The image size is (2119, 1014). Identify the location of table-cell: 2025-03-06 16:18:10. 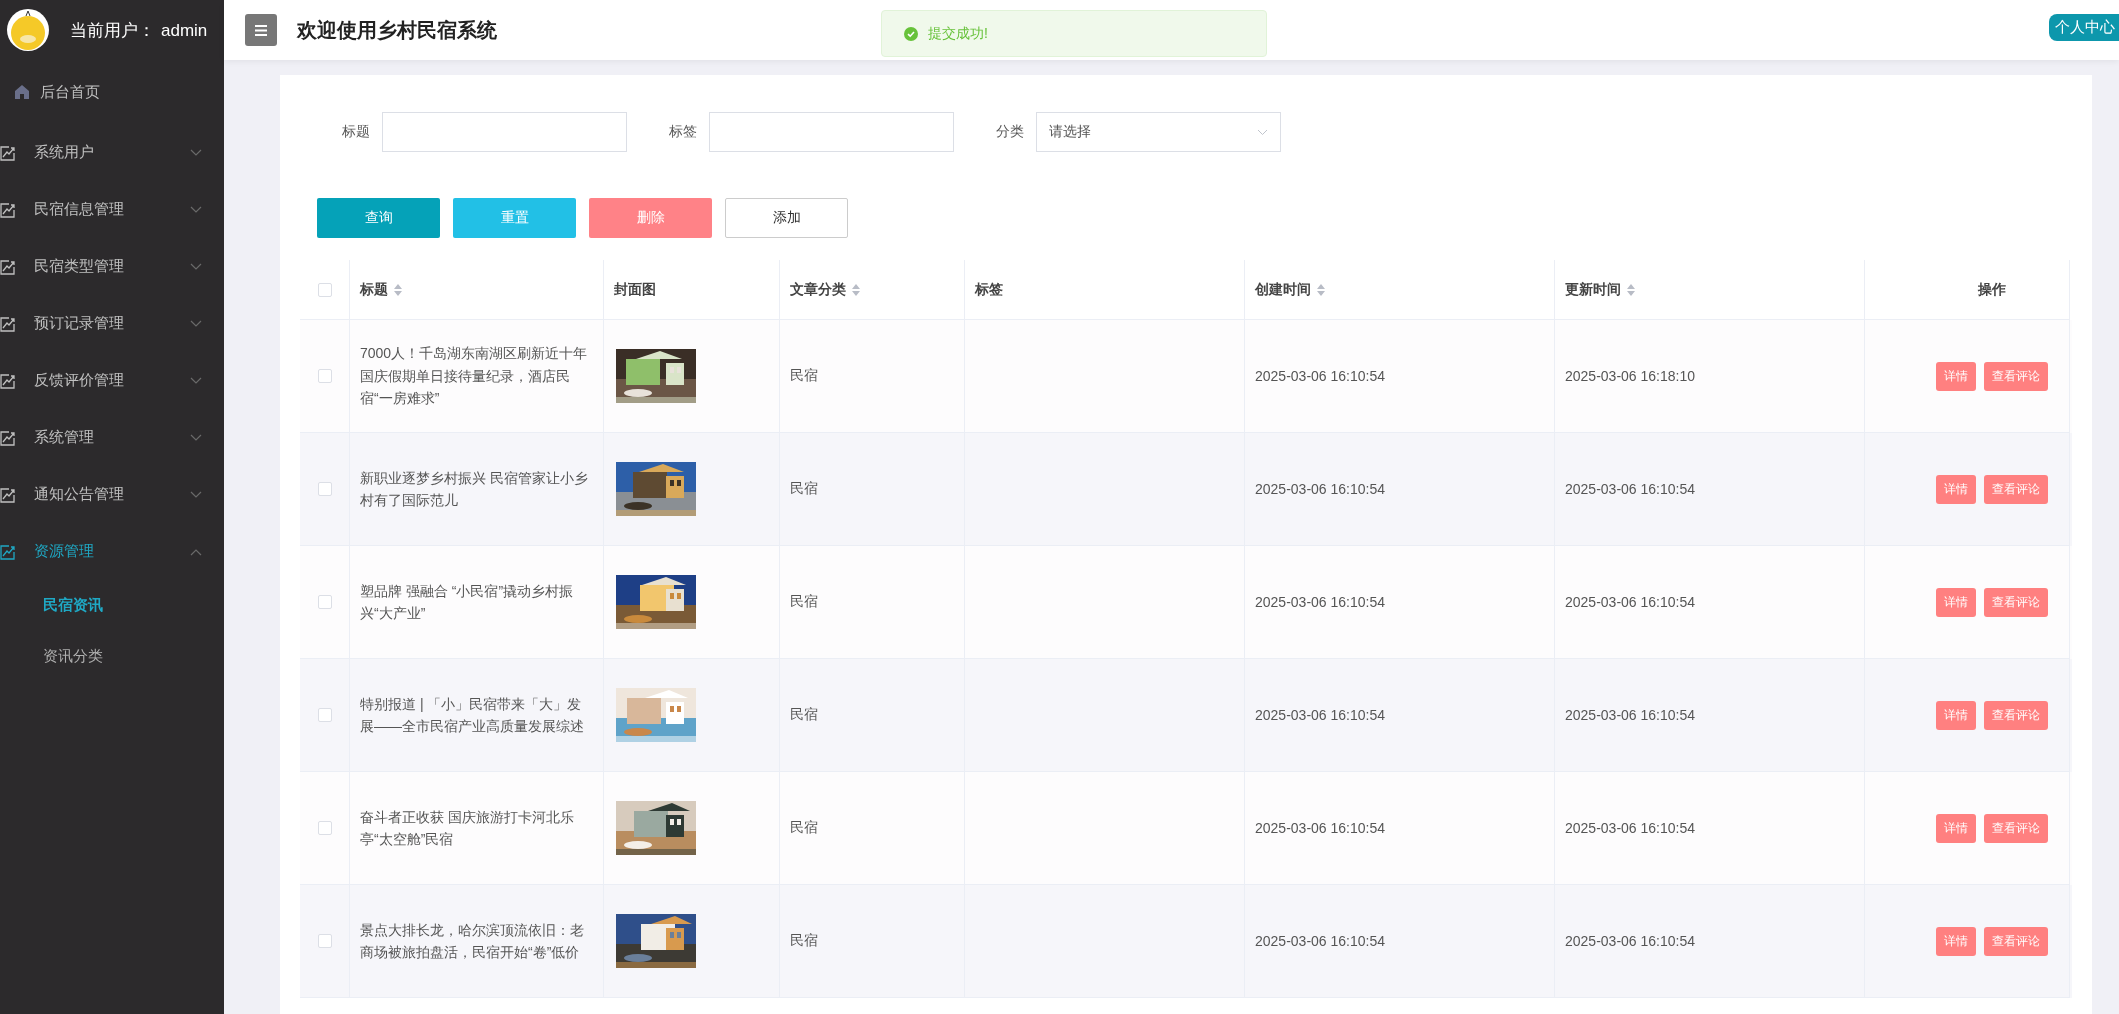
(1630, 376).